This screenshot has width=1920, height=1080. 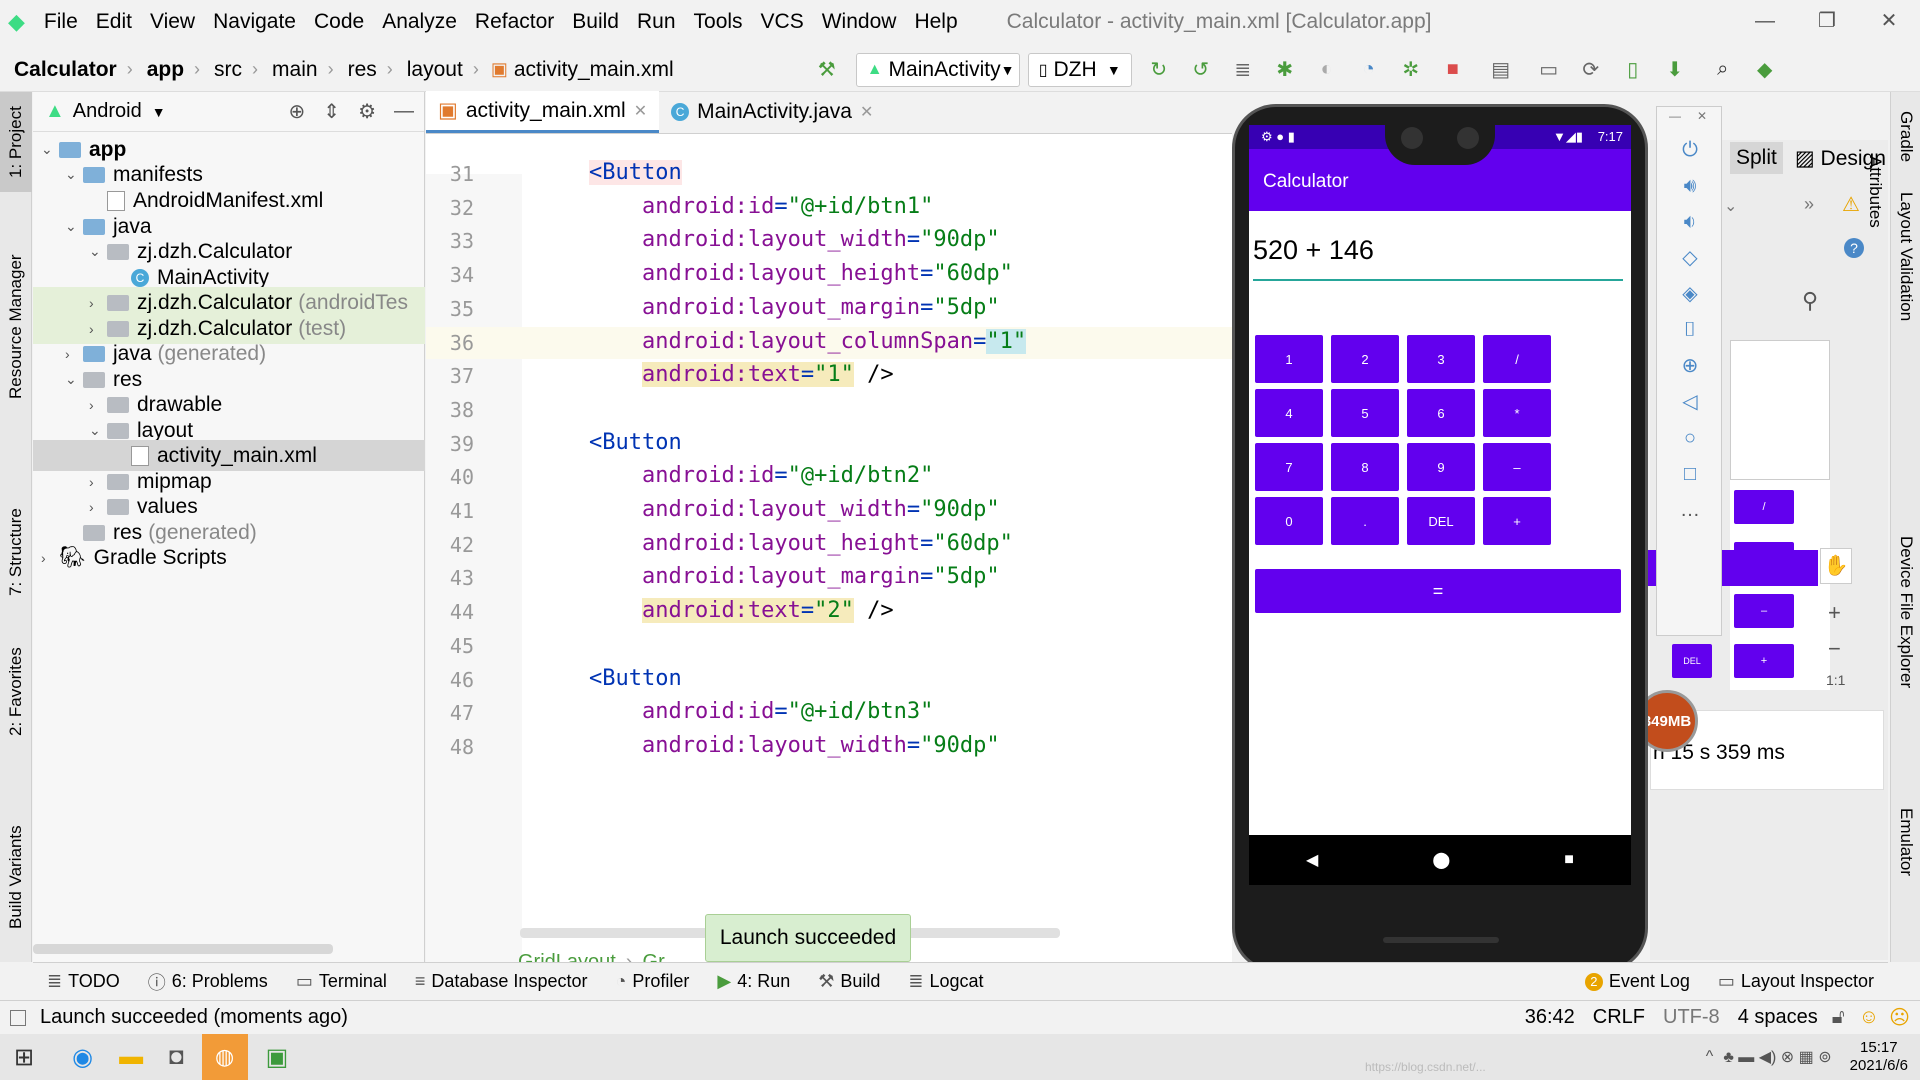 I want to click on app-icon-active: ◍, so click(x=224, y=1057).